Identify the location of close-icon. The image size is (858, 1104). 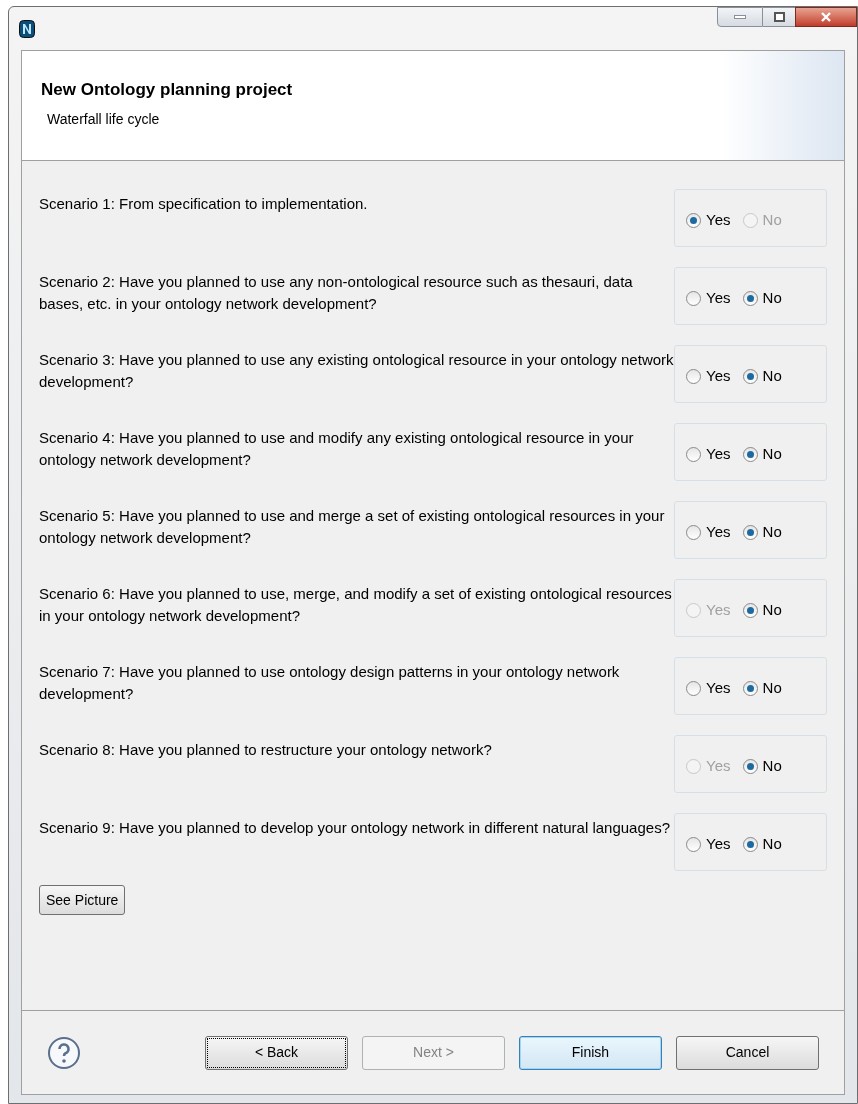
(826, 17).